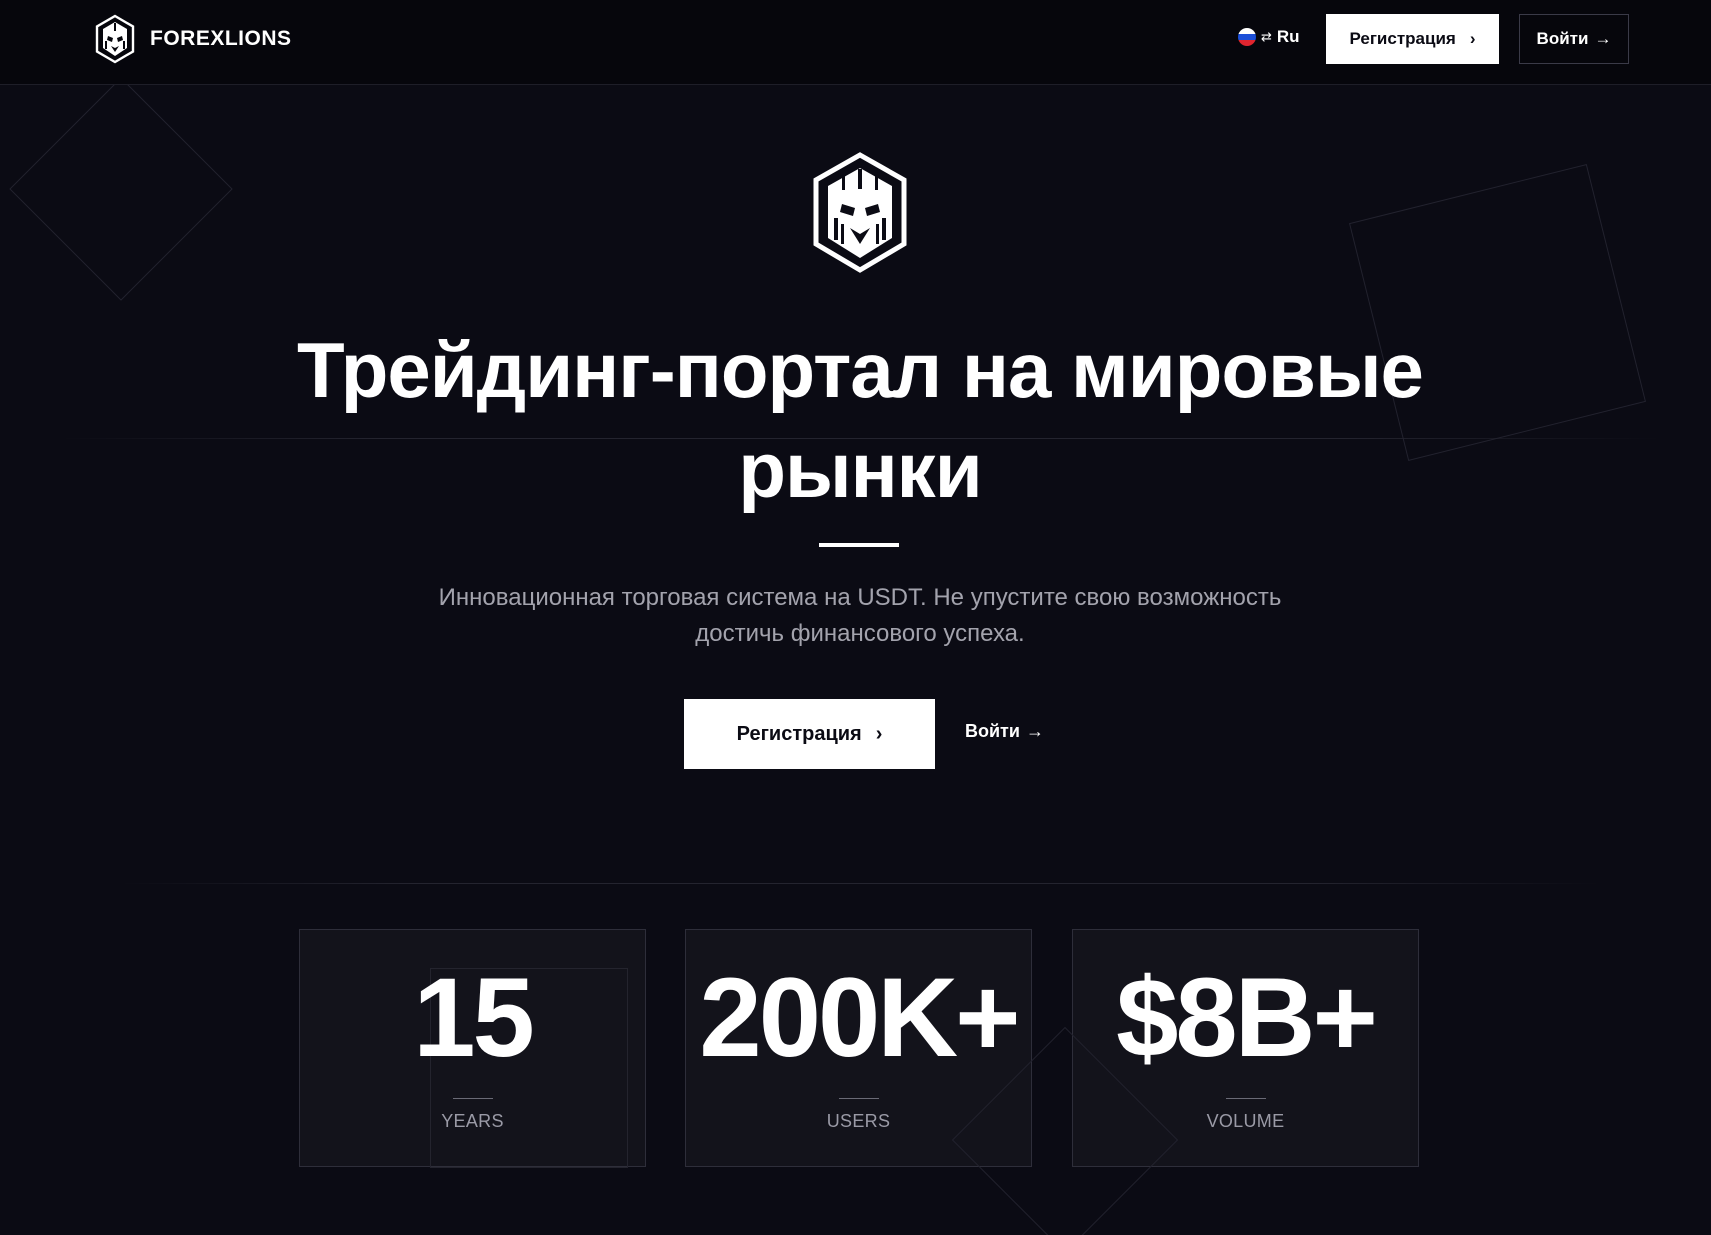 The image size is (1711, 1235). Describe the element at coordinates (1247, 37) in the screenshot. I see `russia-flag-icon` at that location.